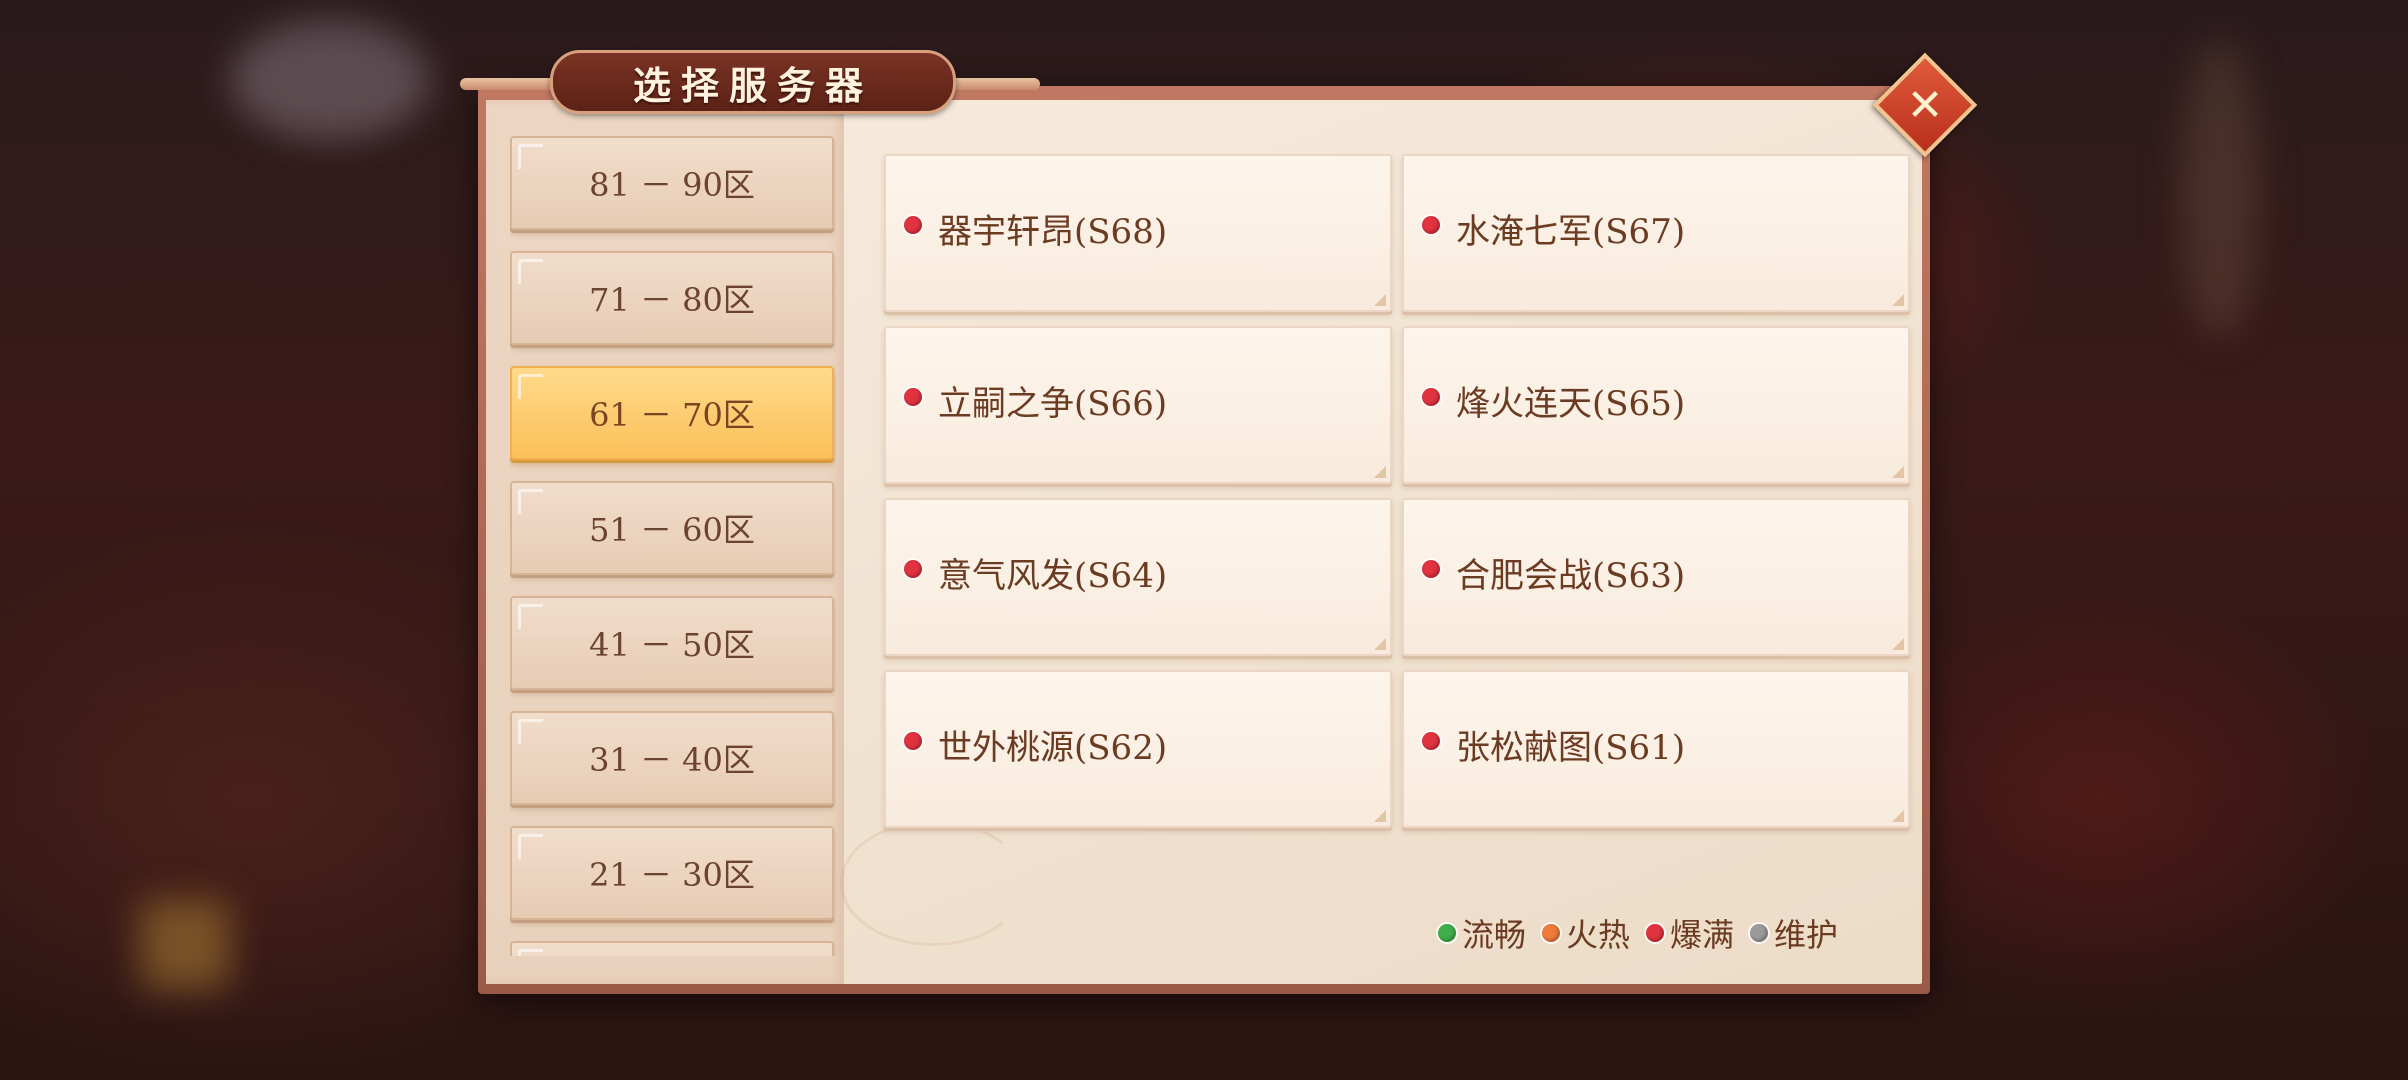  Describe the element at coordinates (1494, 935) in the screenshot. I see `legend-label: 流畅` at that location.